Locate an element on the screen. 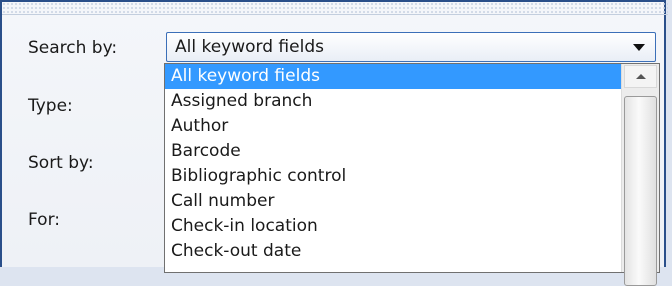 This screenshot has width=672, height=286. panel-header-strip is located at coordinates (335, 8).